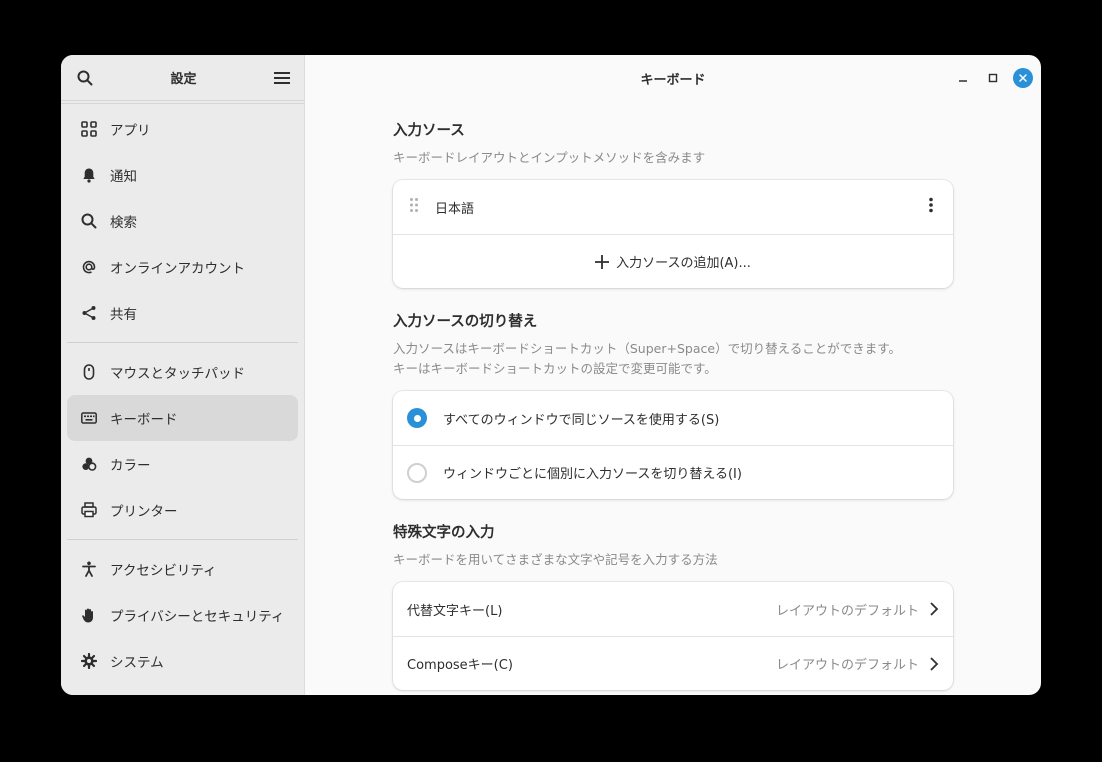 This screenshot has width=1102, height=762. I want to click on sidebar-item-system: システム, so click(182, 661).